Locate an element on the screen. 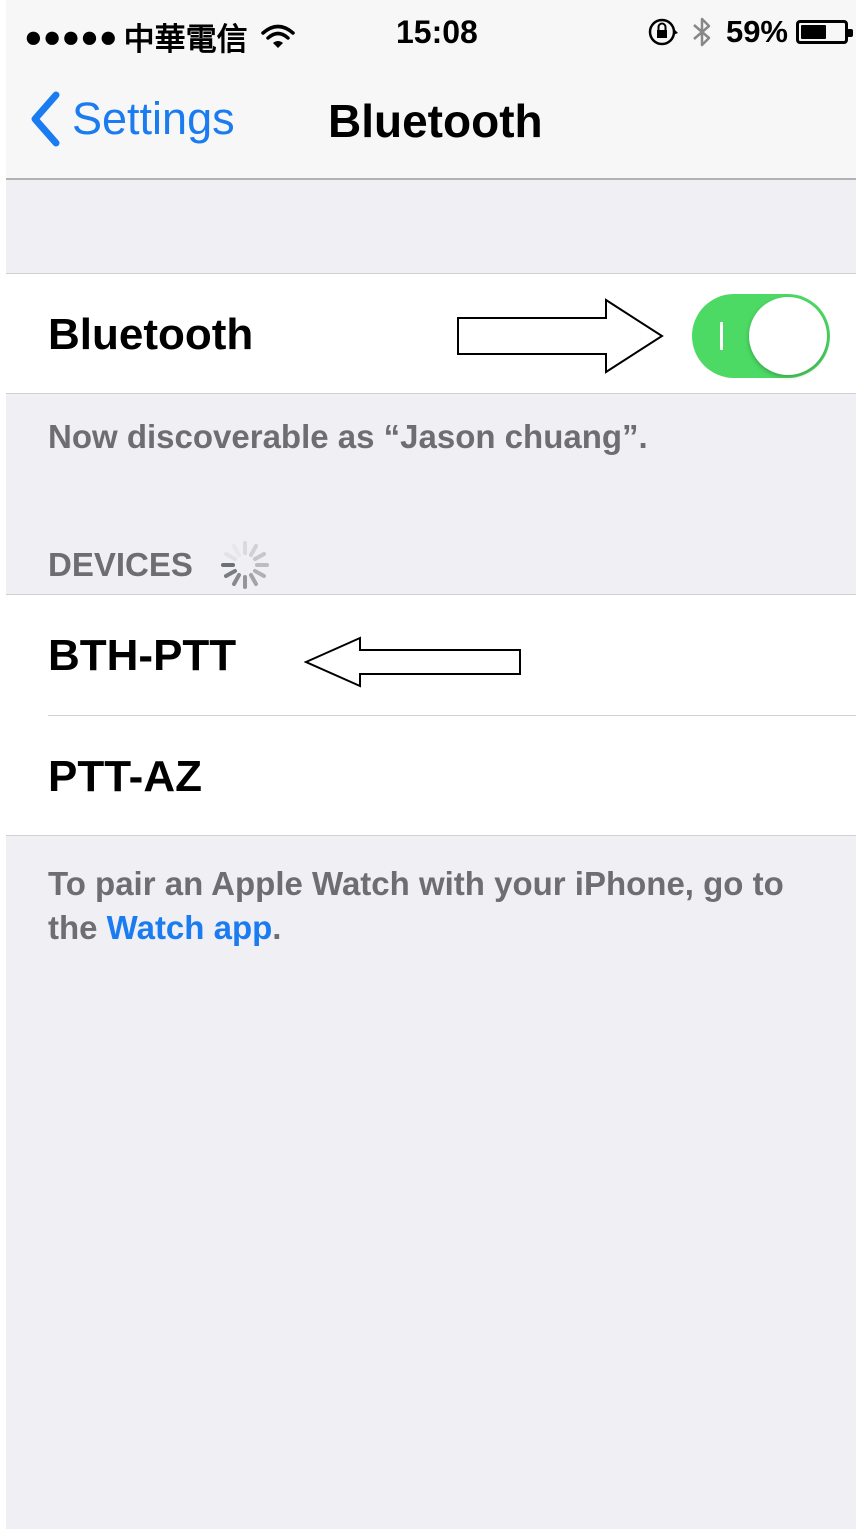 This screenshot has width=856, height=1529. devices-header-label: DEVICES is located at coordinates (120, 564).